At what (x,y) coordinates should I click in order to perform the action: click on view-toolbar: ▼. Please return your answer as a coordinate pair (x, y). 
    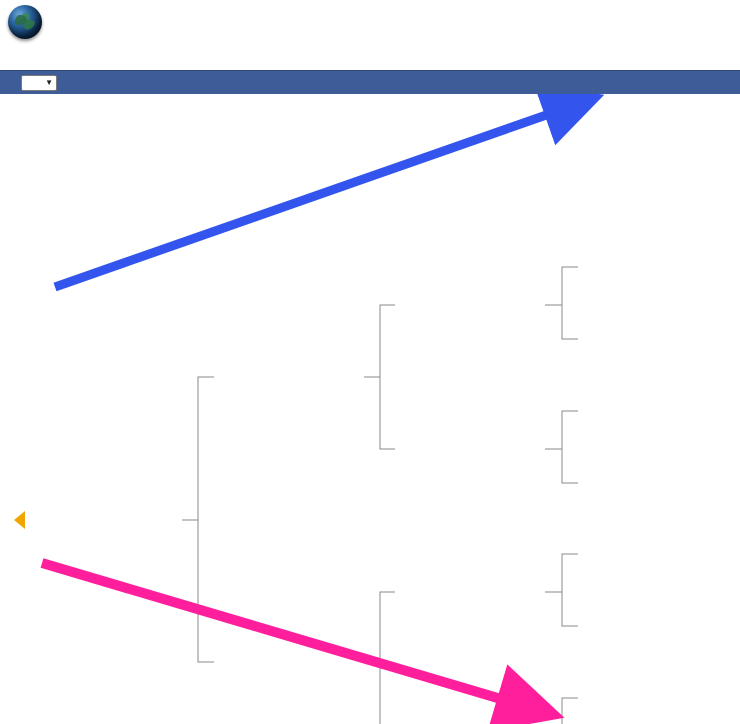
    Looking at the image, I should click on (370, 82).